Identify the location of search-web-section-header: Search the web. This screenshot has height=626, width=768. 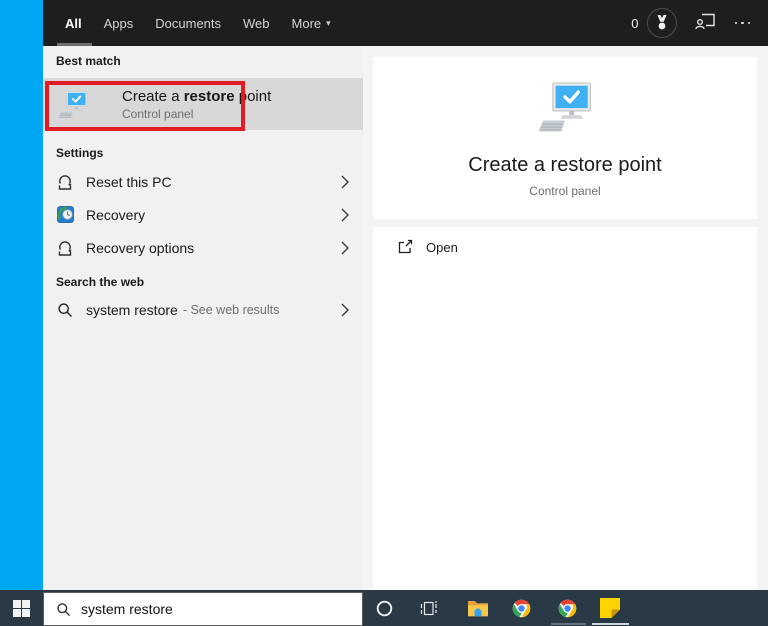
(100, 282).